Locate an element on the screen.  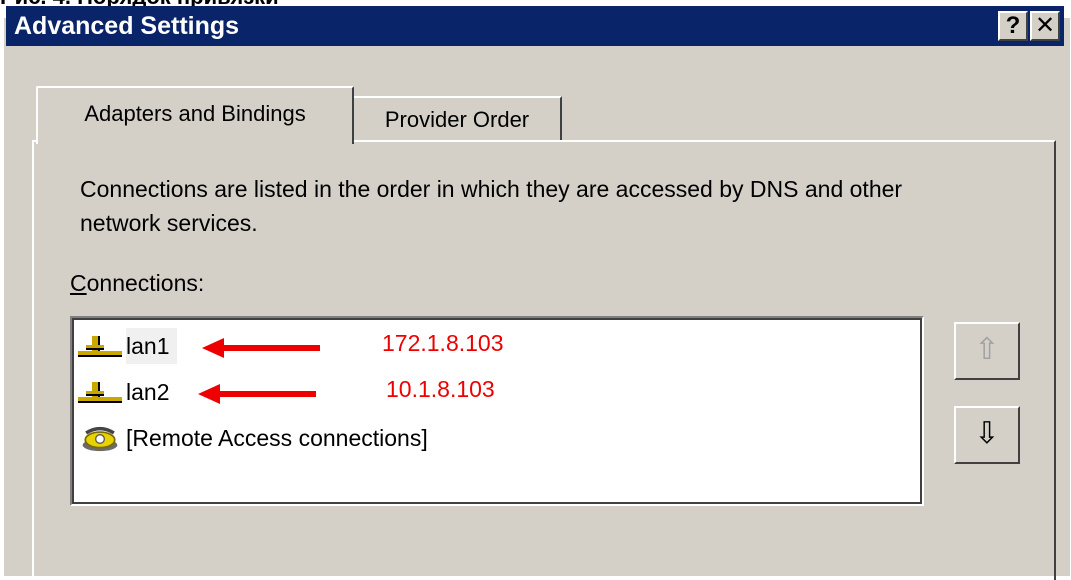
tab-label: Provider Order is located at coordinates (457, 119).